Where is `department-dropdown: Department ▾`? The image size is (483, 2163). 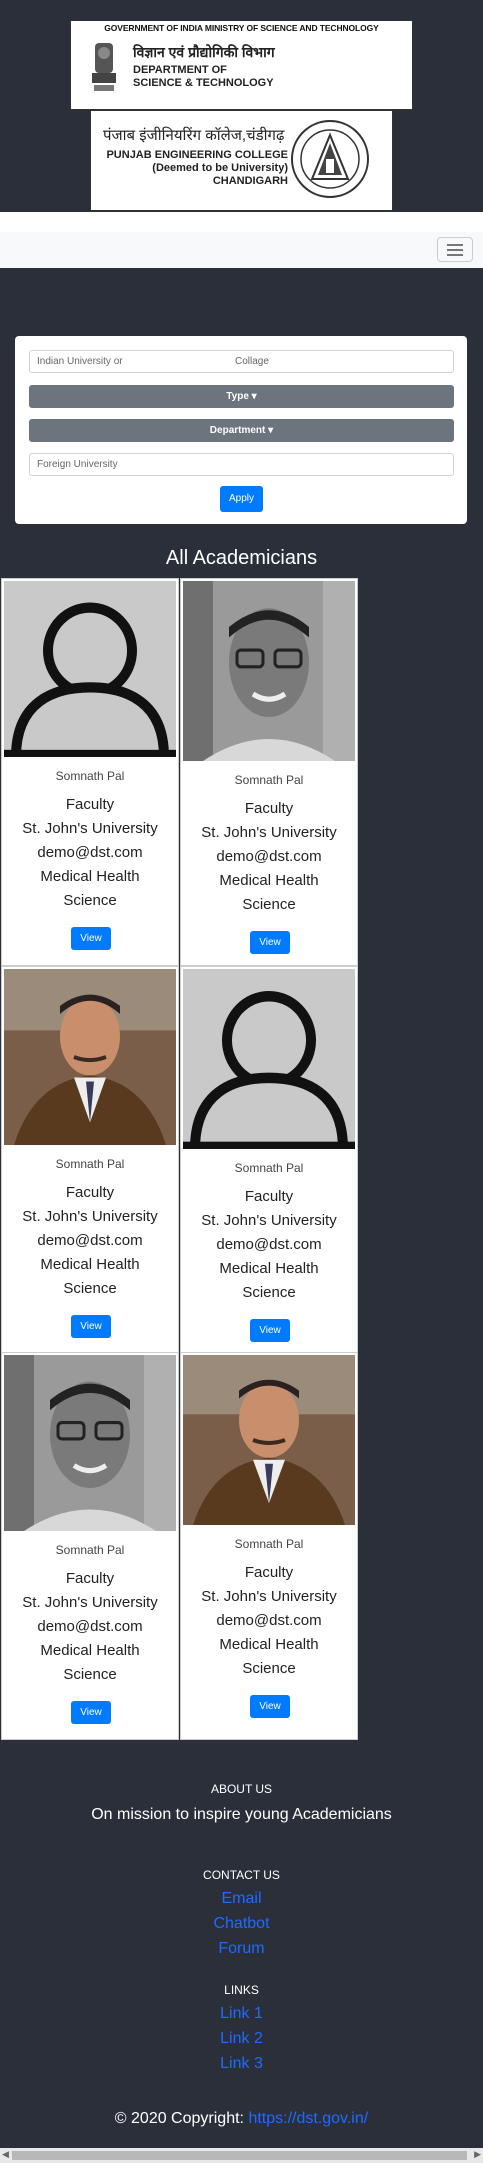 department-dropdown: Department ▾ is located at coordinates (241, 430).